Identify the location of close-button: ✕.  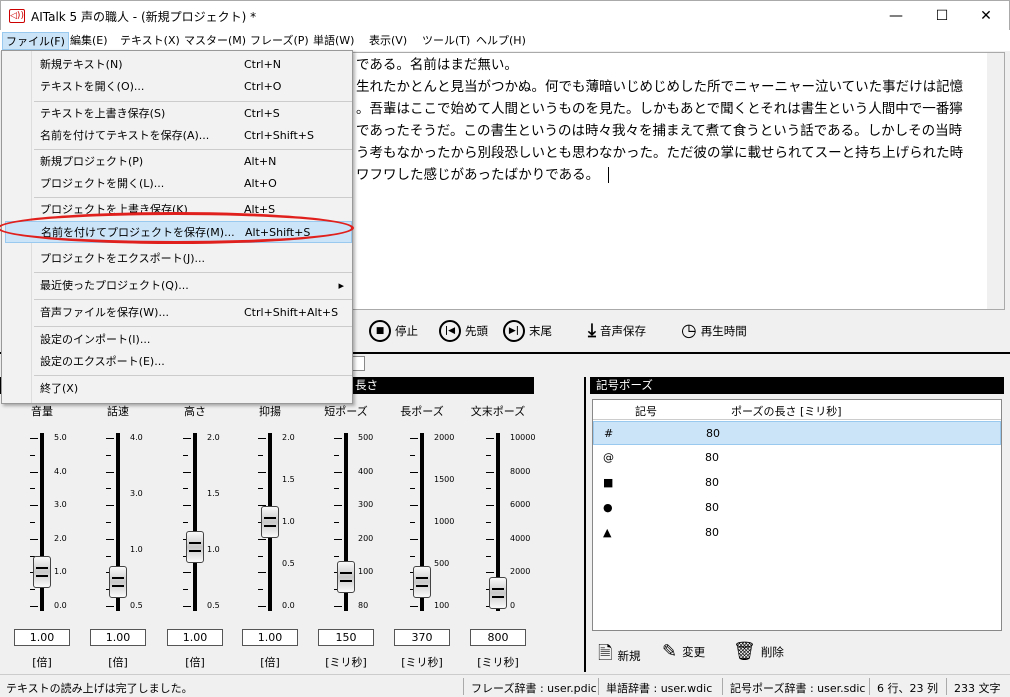
(986, 16).